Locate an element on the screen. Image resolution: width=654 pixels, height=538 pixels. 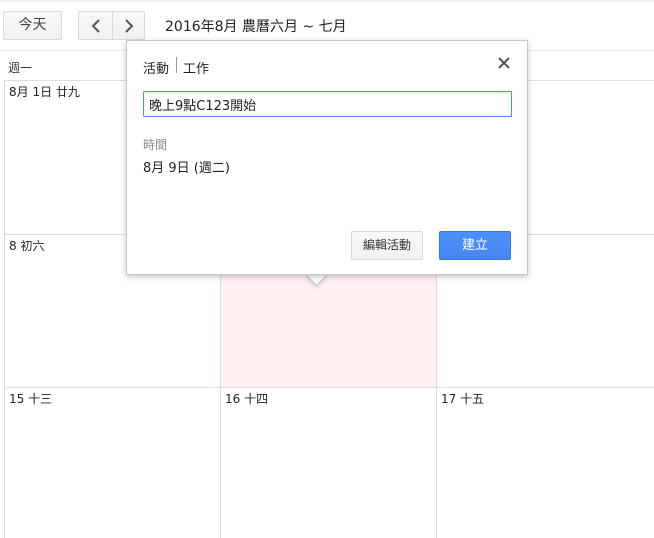
day-cell-label: 8月 1日 廿九 is located at coordinates (44, 91).